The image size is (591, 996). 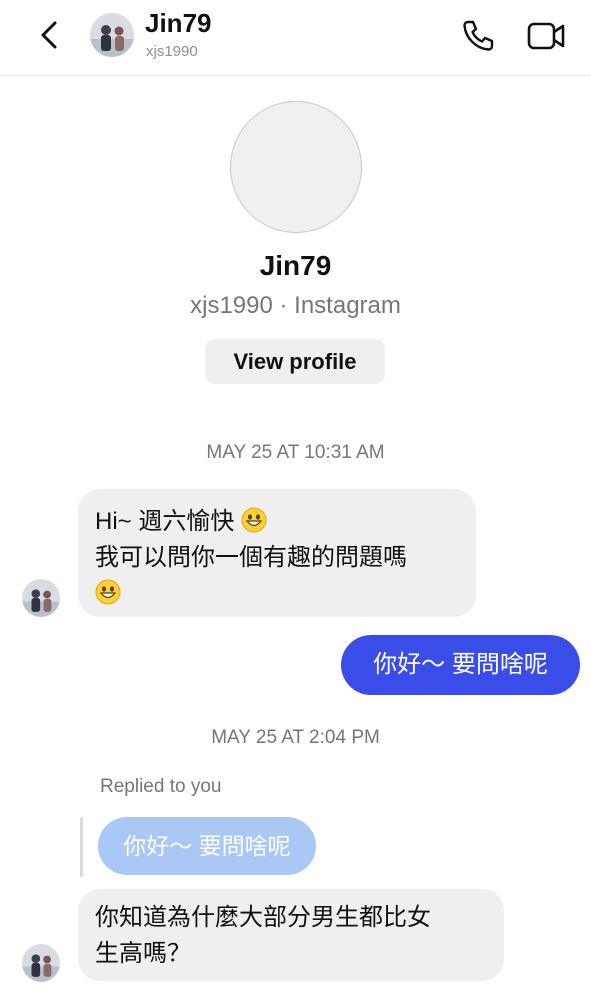 I want to click on contact-name: Jin79, so click(x=178, y=23).